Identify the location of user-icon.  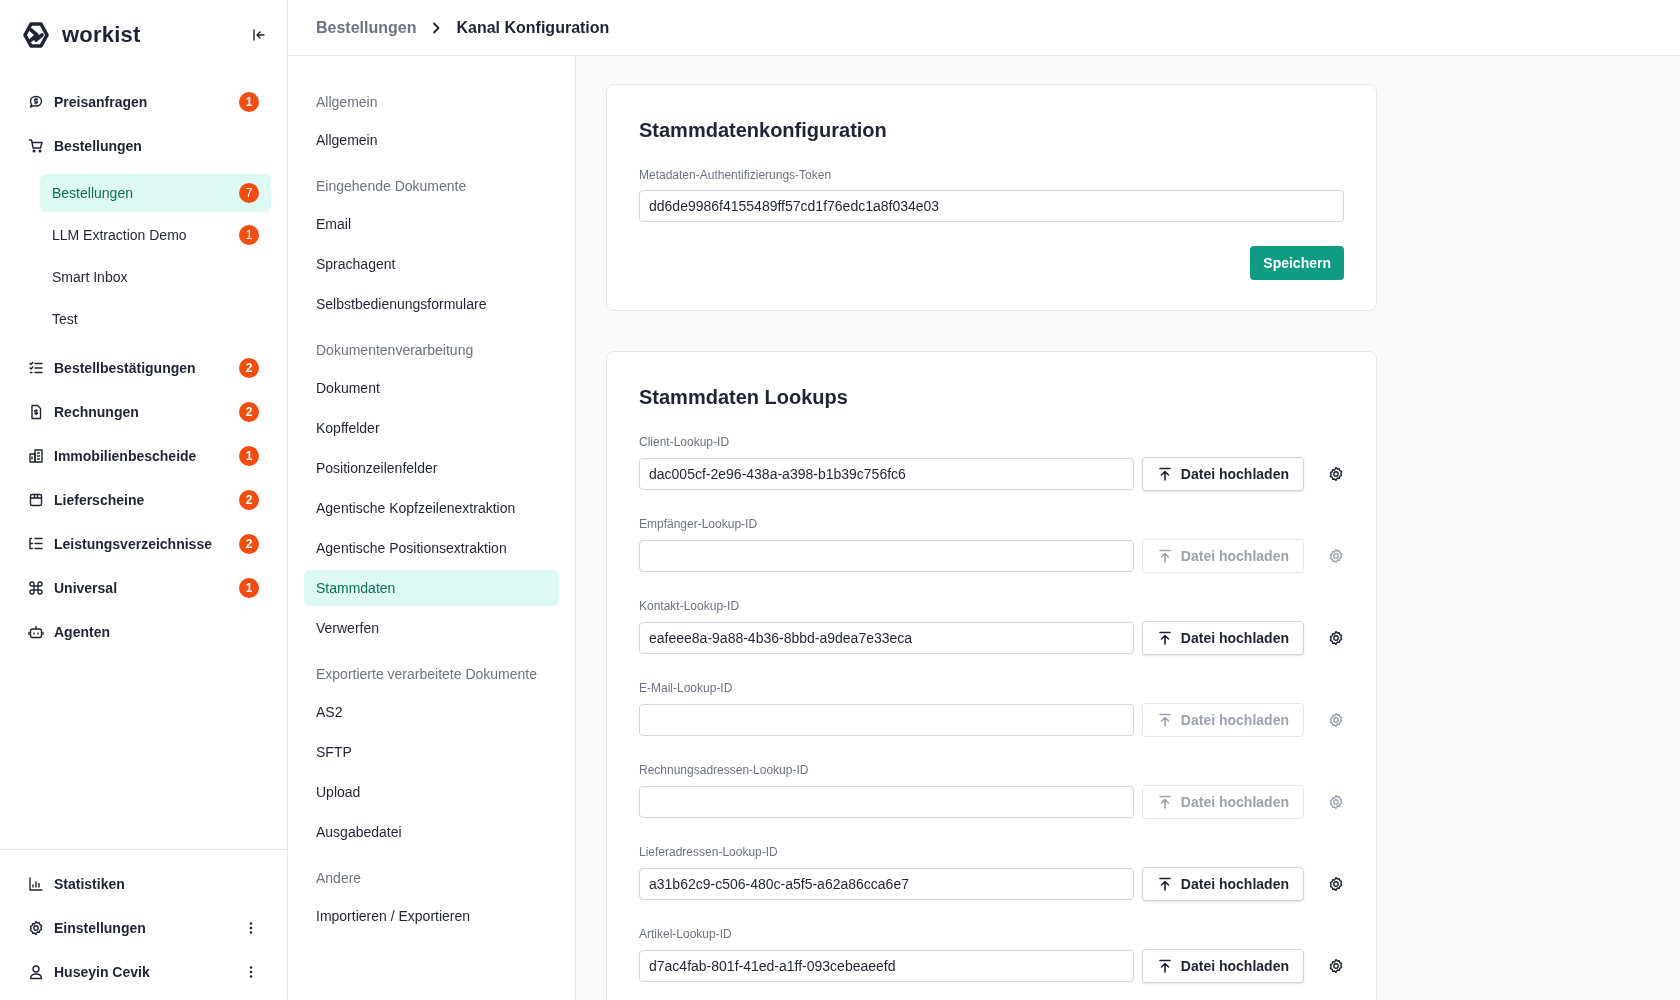
(36, 972).